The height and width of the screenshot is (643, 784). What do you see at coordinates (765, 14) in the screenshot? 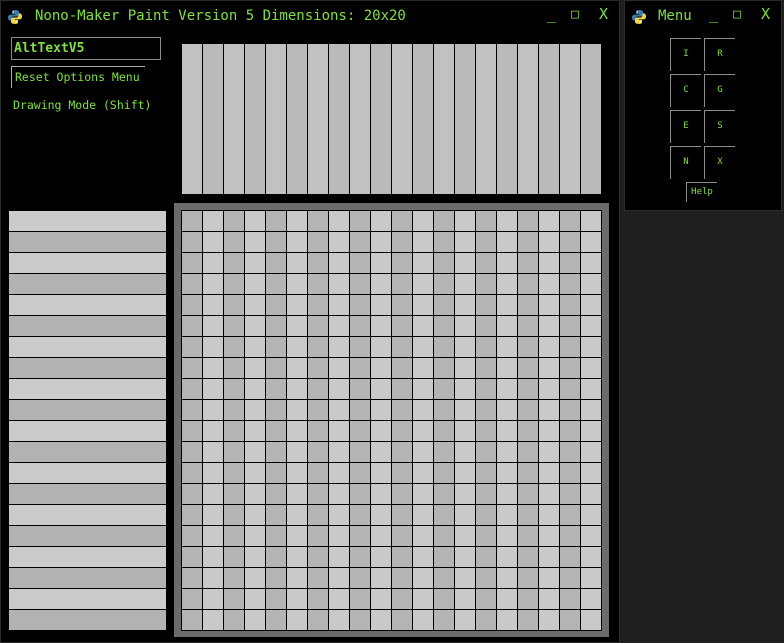
I see `menu-close-button: X` at bounding box center [765, 14].